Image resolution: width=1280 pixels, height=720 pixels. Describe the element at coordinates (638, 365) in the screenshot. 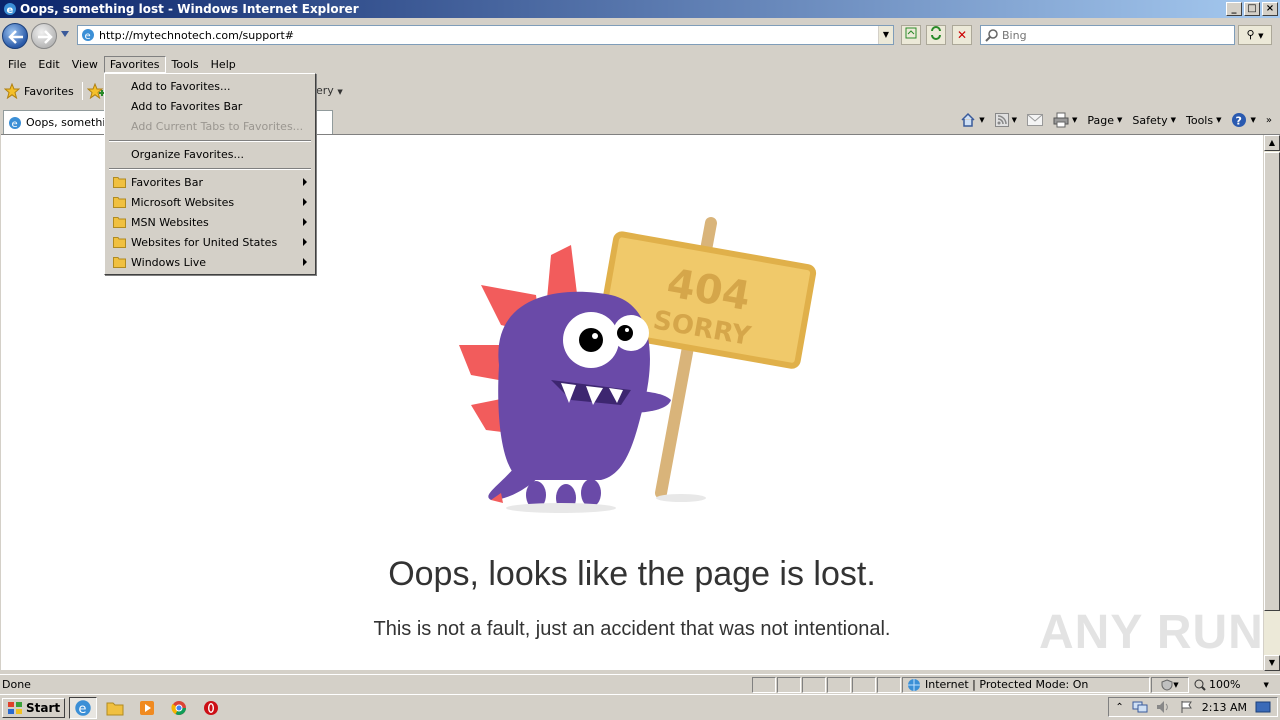

I see `404-monster-illustration: 404 SORRY` at that location.